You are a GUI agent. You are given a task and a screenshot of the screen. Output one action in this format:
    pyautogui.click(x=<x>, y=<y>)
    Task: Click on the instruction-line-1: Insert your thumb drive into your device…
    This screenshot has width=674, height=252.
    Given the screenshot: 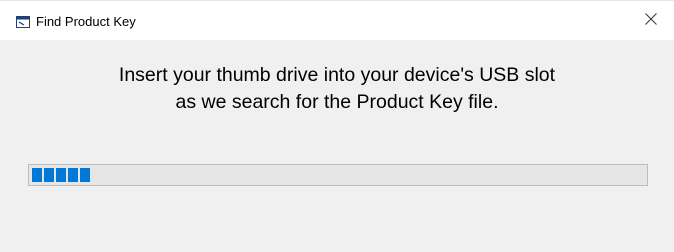 What is the action you would take?
    pyautogui.click(x=337, y=75)
    